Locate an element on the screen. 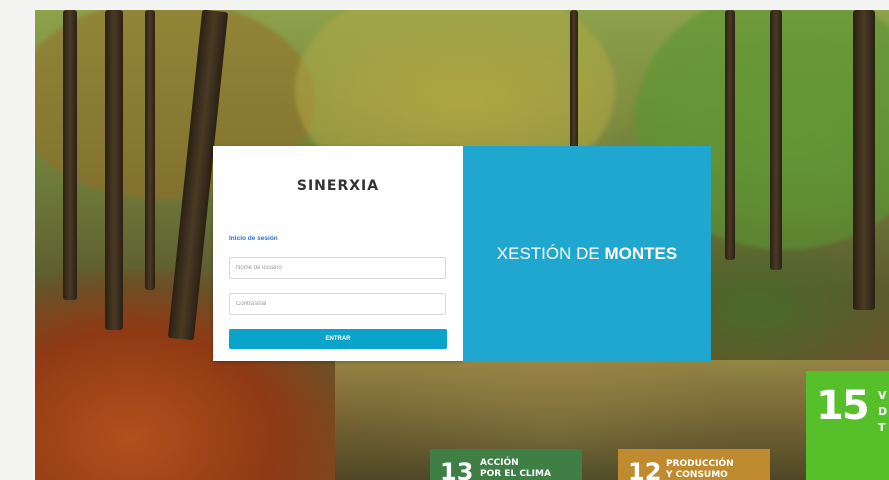 The height and width of the screenshot is (480, 889). sdg-text: ACCIÓN POR EL CLIMA is located at coordinates (515, 469).